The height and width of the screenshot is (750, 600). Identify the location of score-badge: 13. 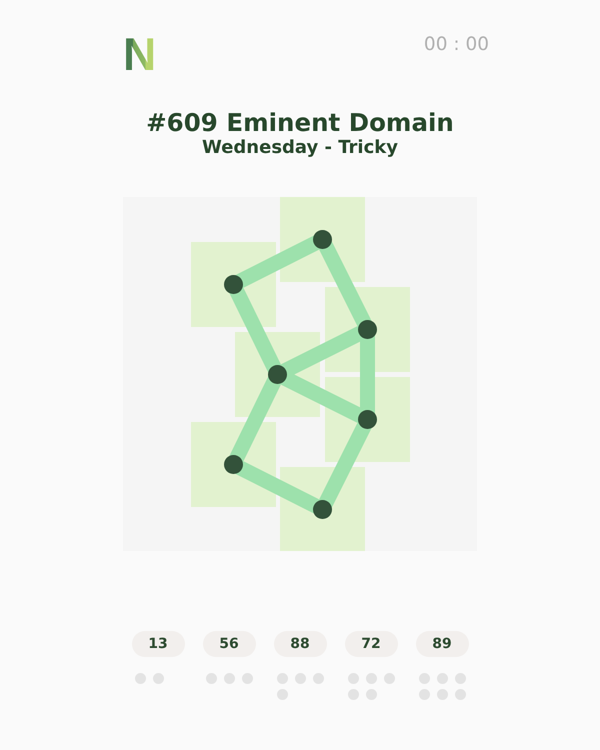
(158, 644).